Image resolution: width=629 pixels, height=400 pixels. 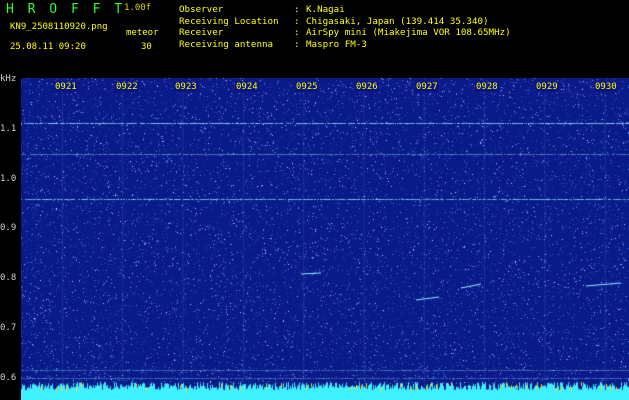 I want to click on time-tick-label: 0925, so click(x=307, y=87).